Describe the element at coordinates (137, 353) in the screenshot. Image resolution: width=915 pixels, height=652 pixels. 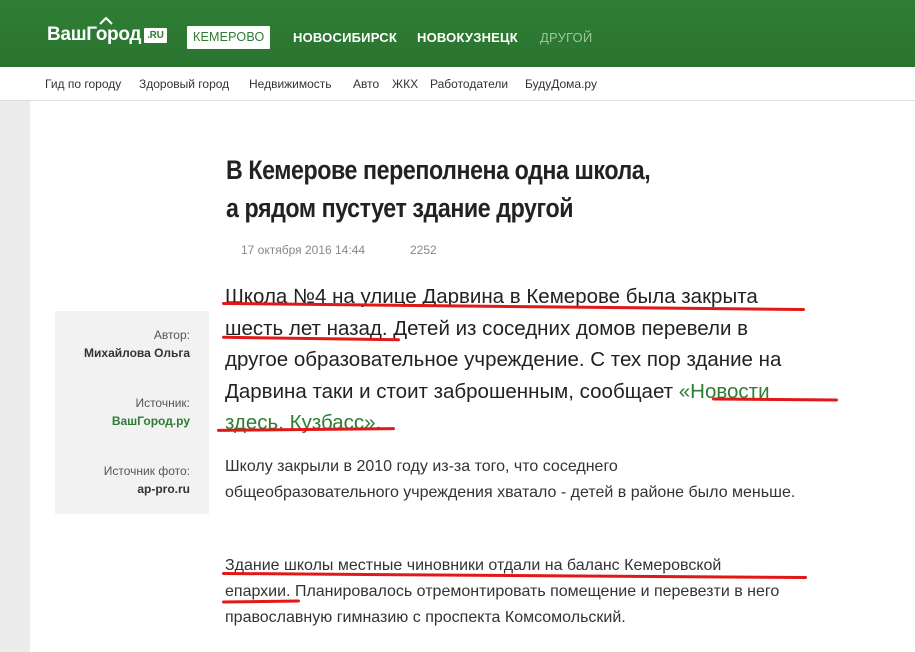
I see `author-name: Михайлова Ольга` at that location.